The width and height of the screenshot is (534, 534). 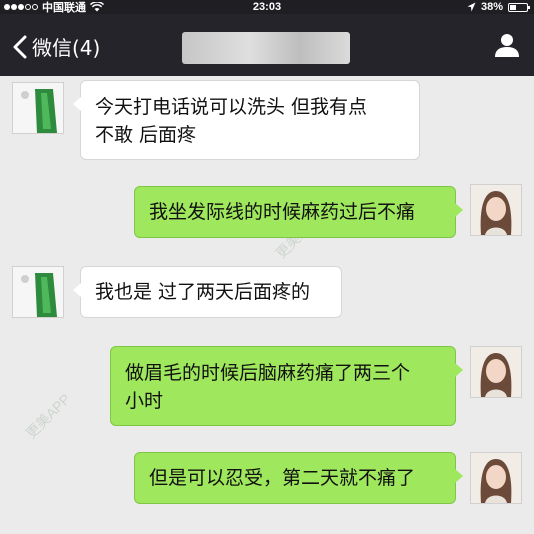 What do you see at coordinates (144, 401) in the screenshot?
I see `message-text: 小时` at bounding box center [144, 401].